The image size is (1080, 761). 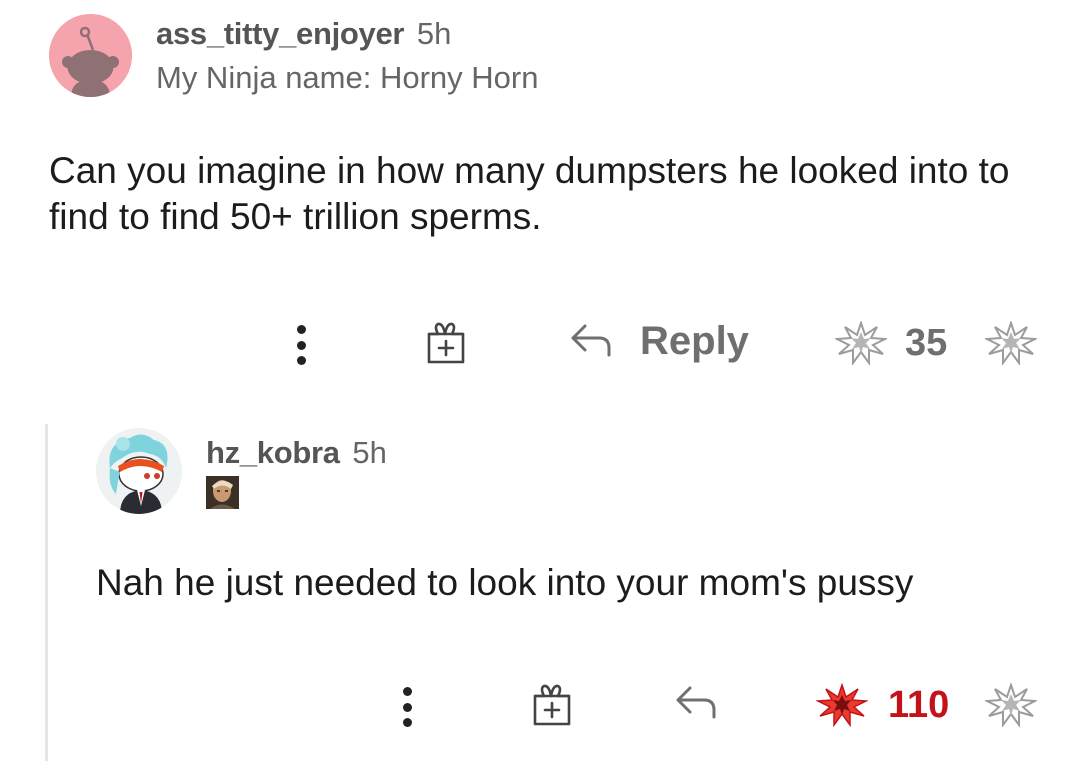 What do you see at coordinates (926, 343) in the screenshot?
I see `vote-count: 35` at bounding box center [926, 343].